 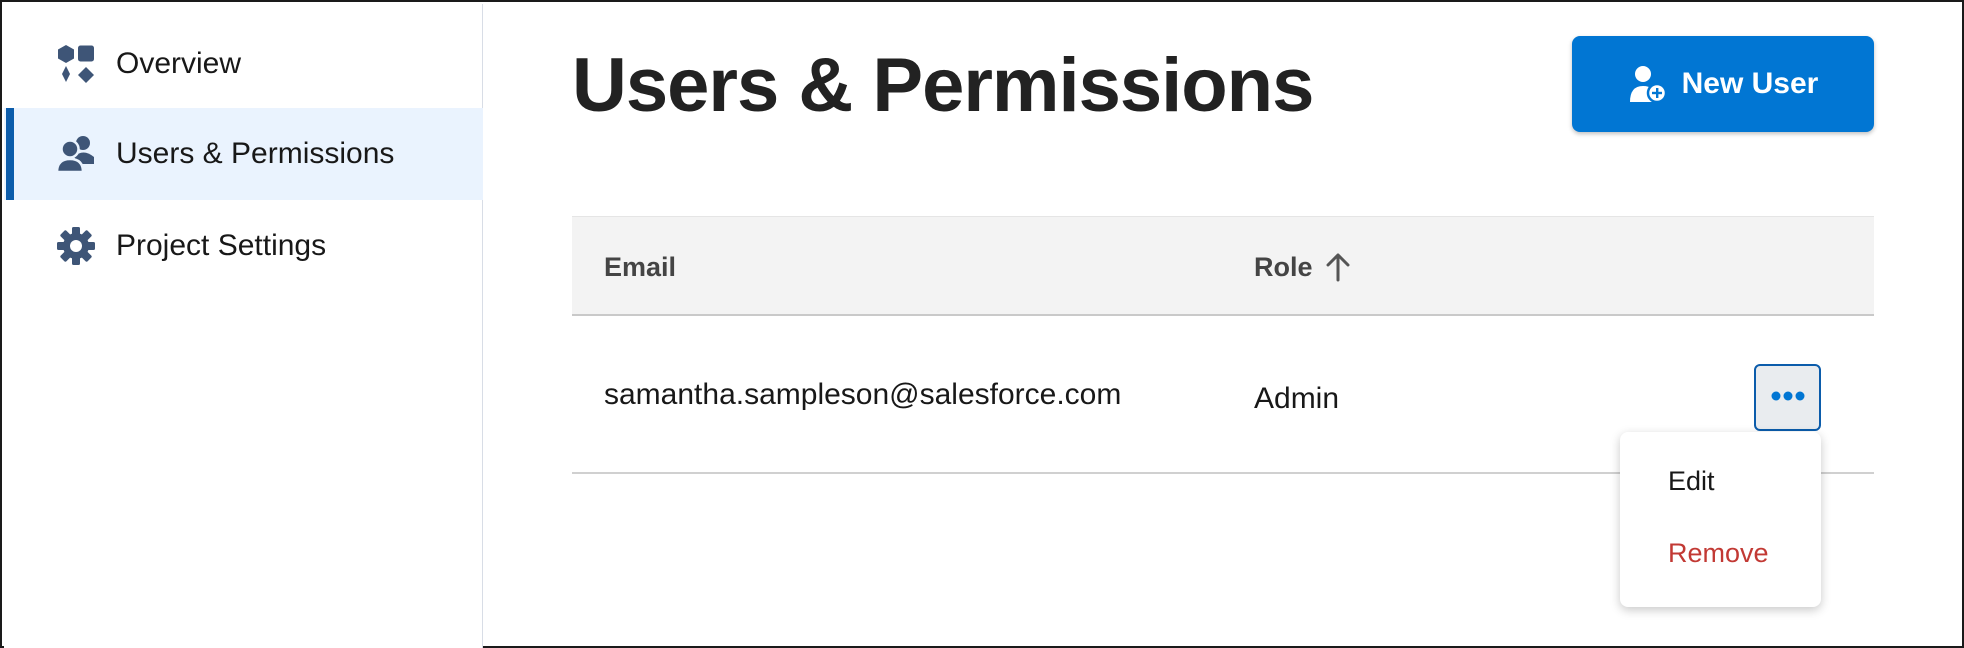 I want to click on cell-email: samantha.sampleson@salesforce.com, so click(x=863, y=394).